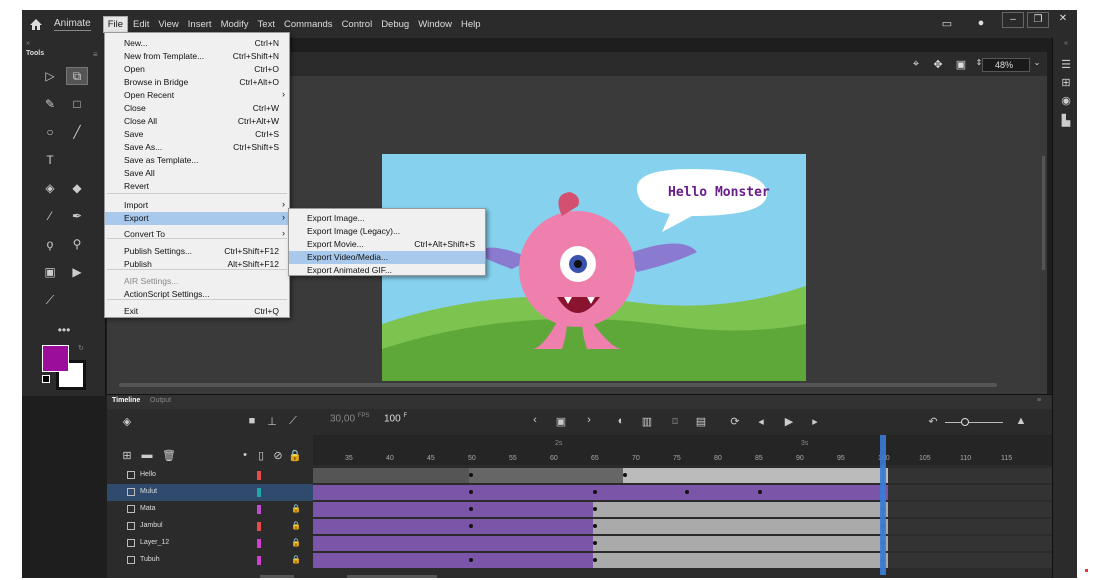  What do you see at coordinates (1066, 121) in the screenshot?
I see `align-icon: ▙` at bounding box center [1066, 121].